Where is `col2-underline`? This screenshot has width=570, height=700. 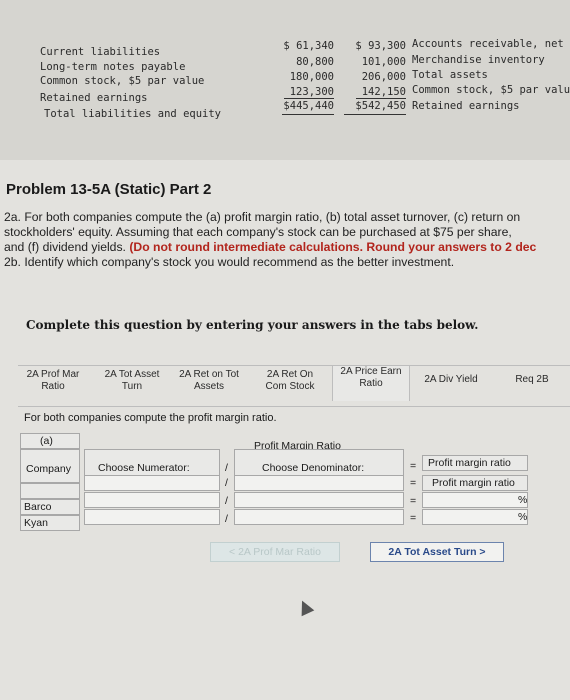
col2-underline is located at coordinates (381, 98).